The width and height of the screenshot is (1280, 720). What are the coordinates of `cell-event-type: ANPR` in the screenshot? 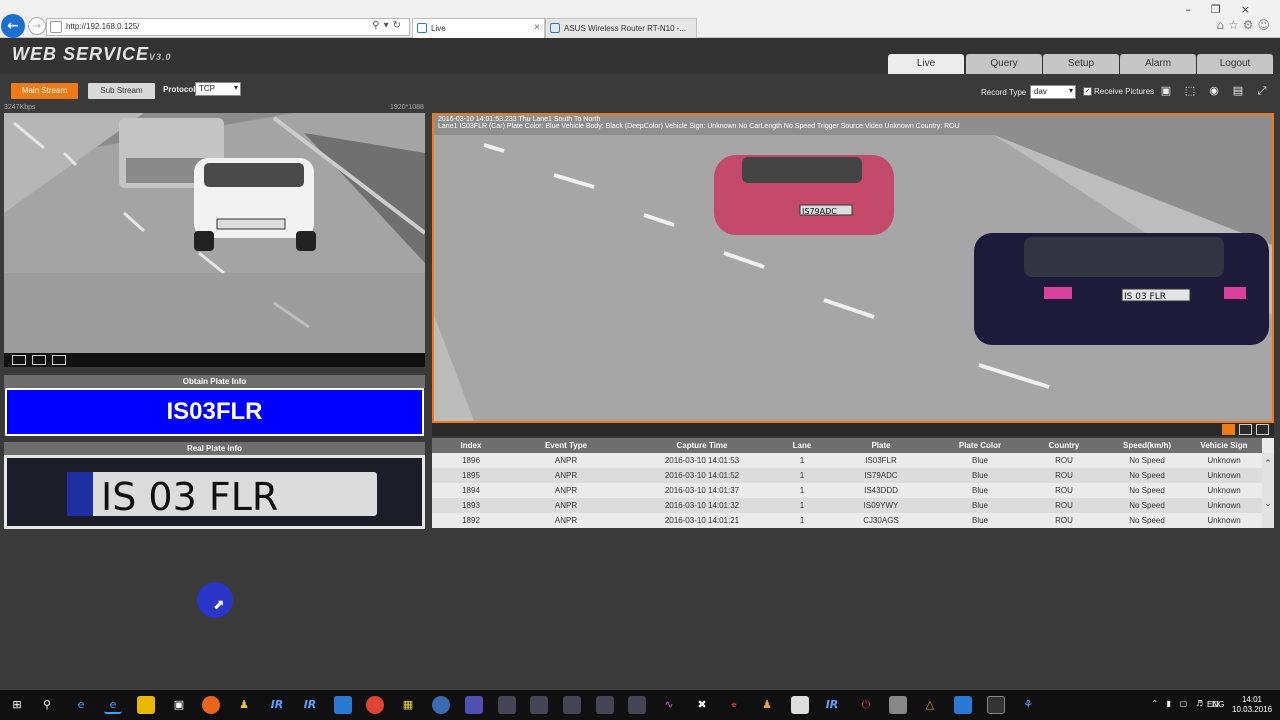 It's located at (566, 505).